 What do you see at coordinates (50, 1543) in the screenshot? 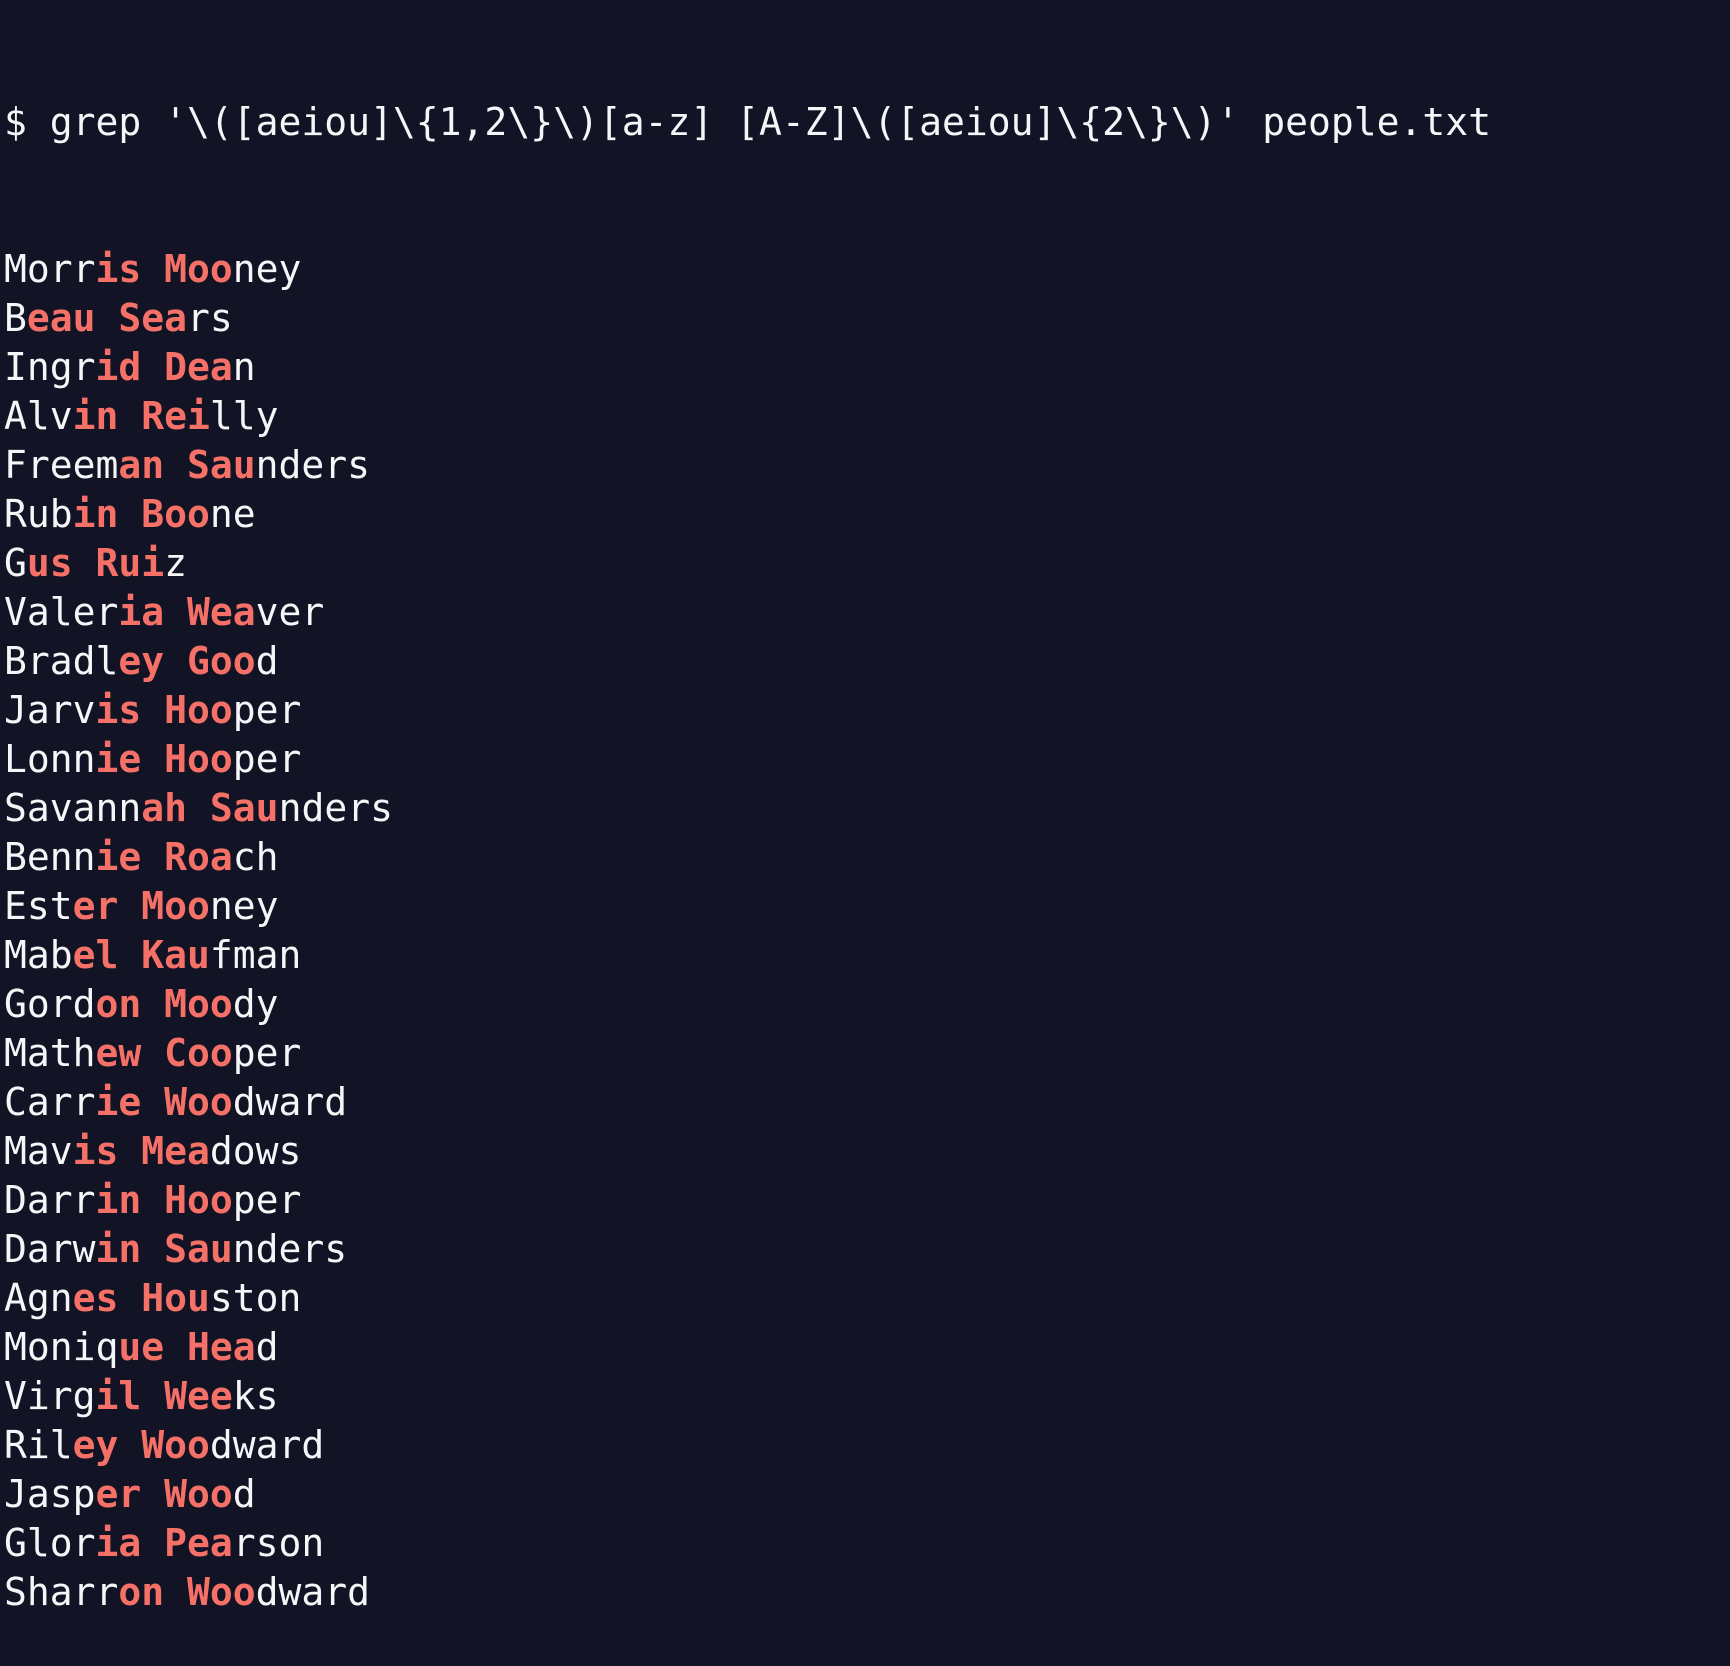
I see `line-text: Glor` at bounding box center [50, 1543].